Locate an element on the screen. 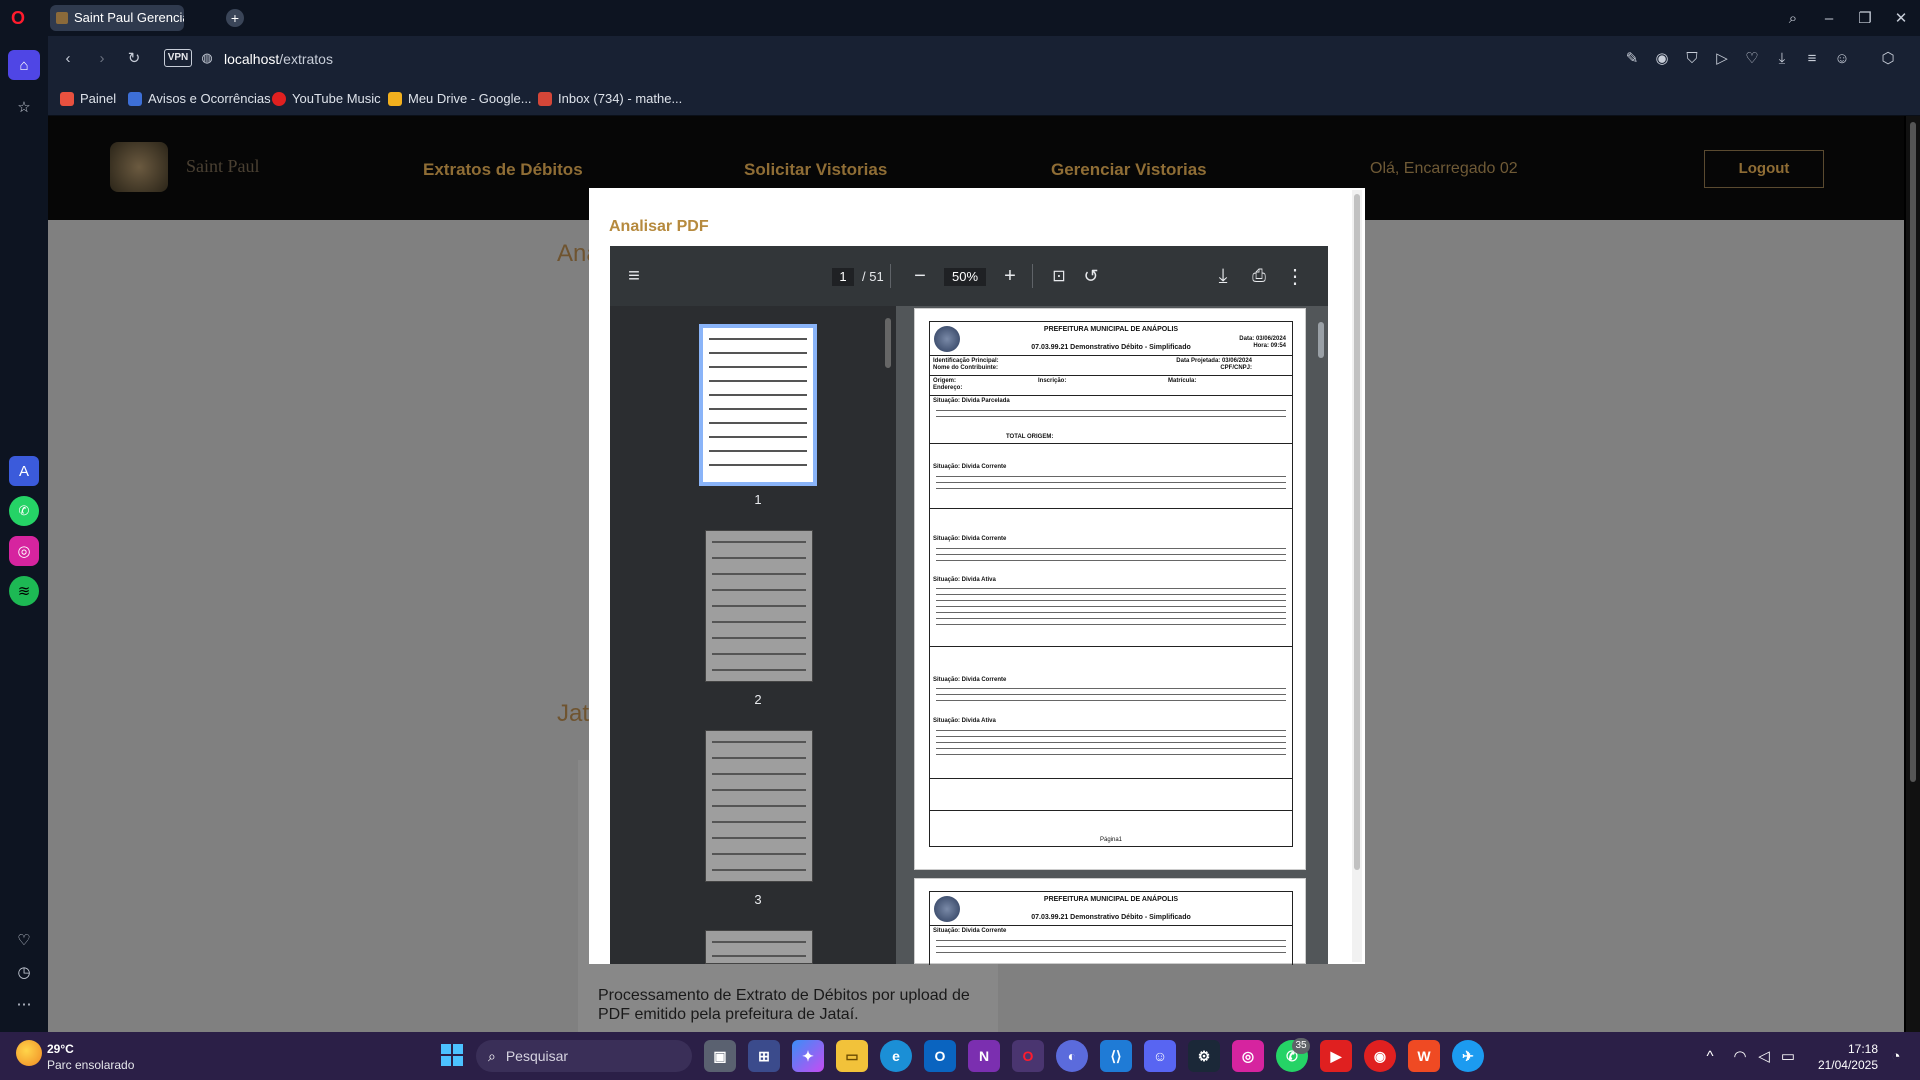 This screenshot has height=1080, width=1920. restore-icon: ❐ is located at coordinates (1865, 18).